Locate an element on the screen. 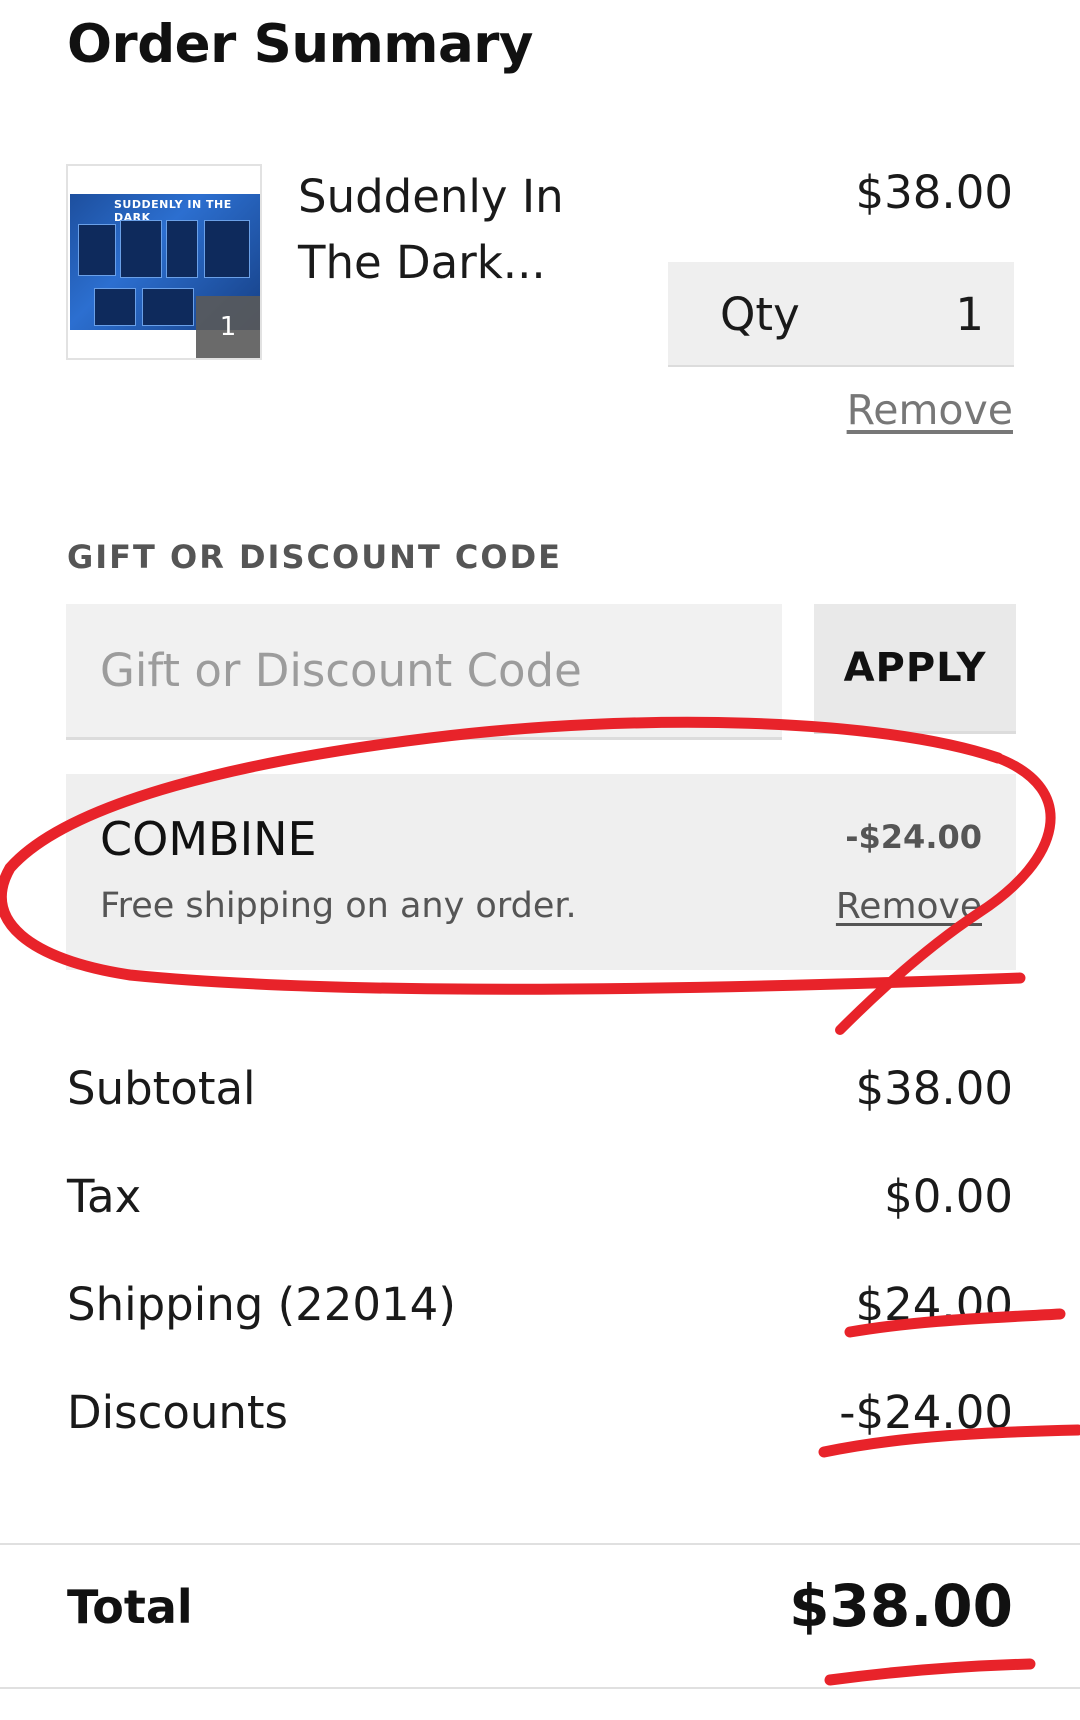 This screenshot has height=1720, width=1080. product-thumbnail: SUDDENLY IN THE DARK 1 is located at coordinates (164, 262).